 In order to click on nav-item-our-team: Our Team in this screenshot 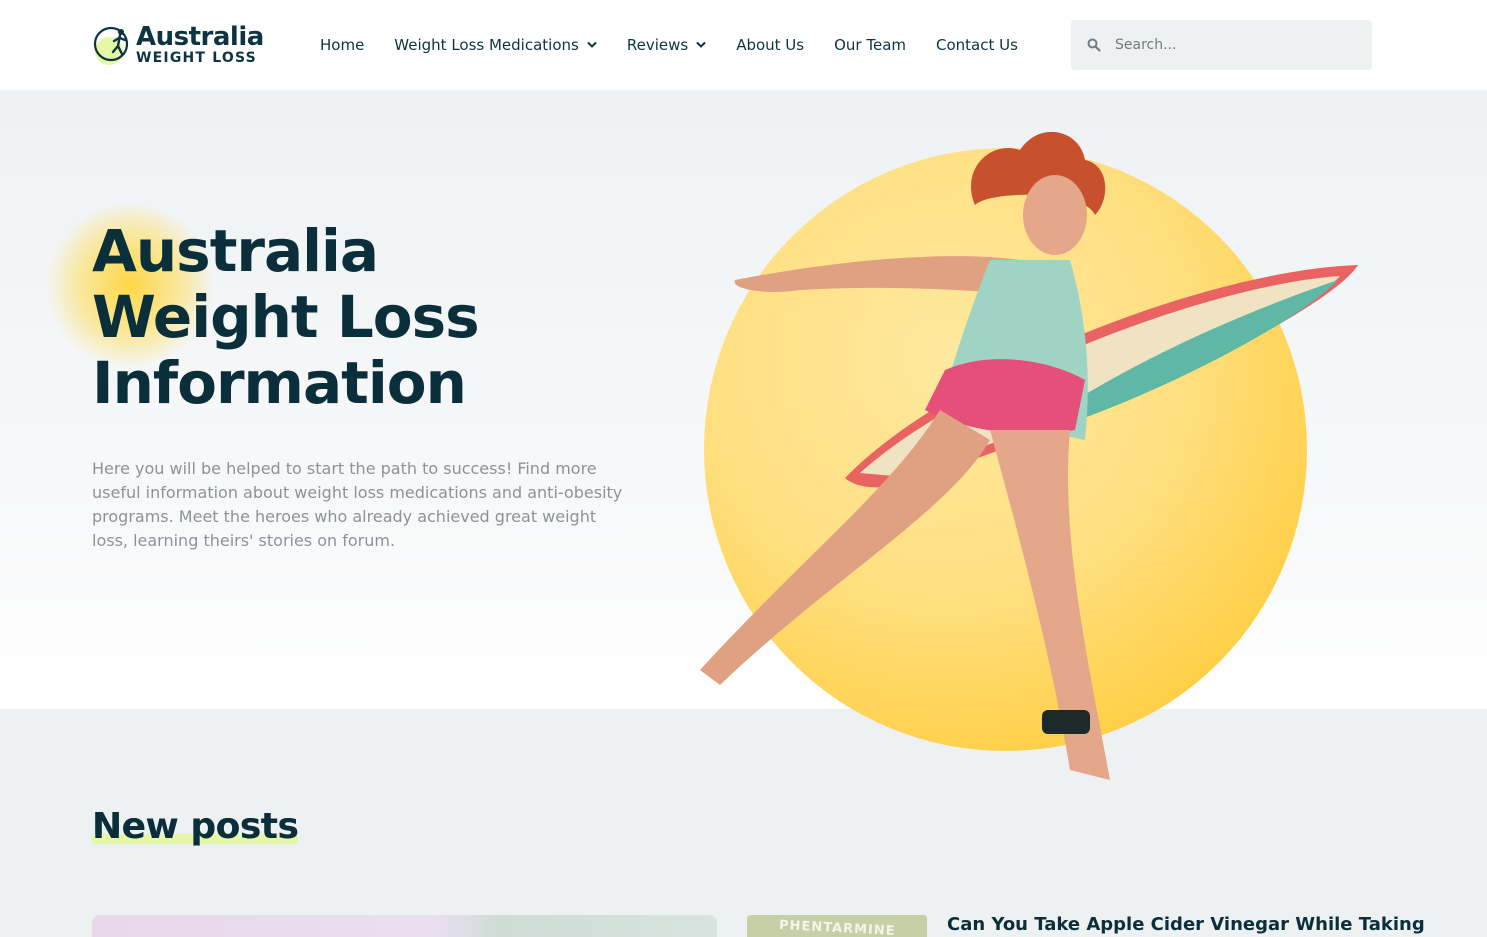, I will do `click(870, 45)`.